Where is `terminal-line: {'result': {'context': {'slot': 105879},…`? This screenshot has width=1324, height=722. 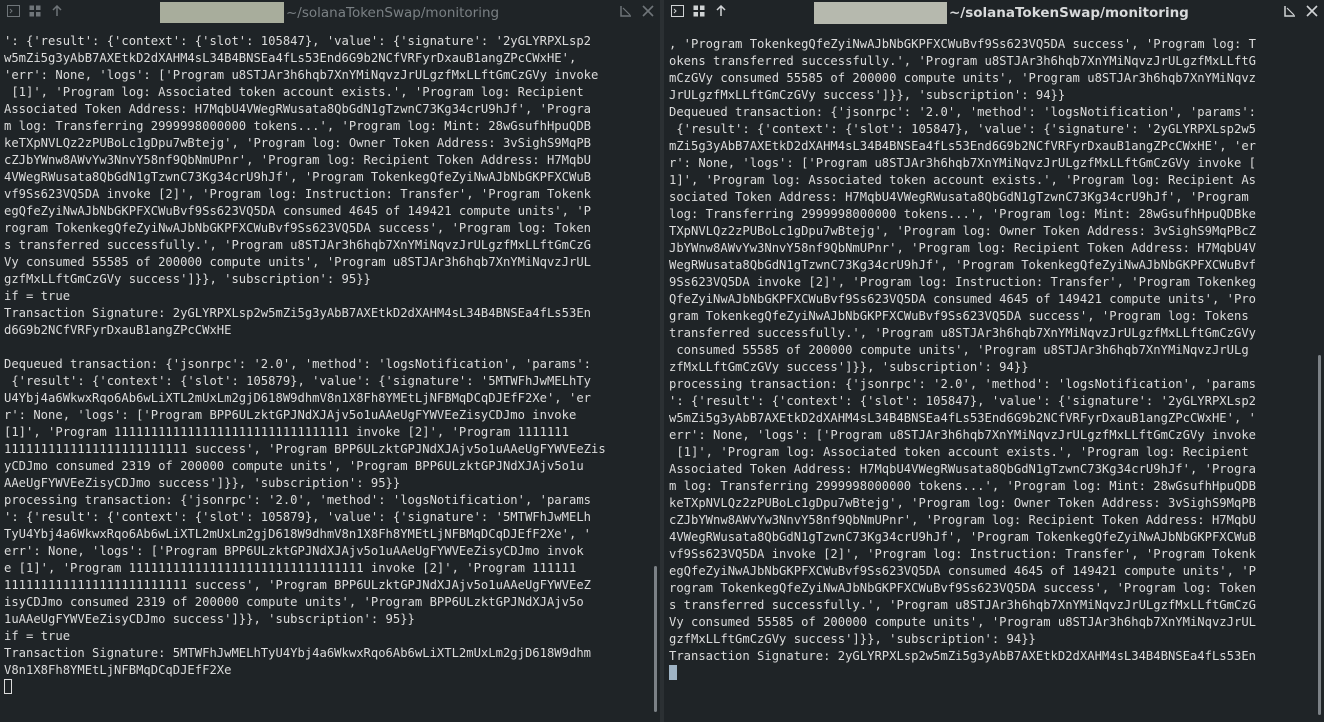 terminal-line: {'result': {'context': {'slot': 105879},… is located at coordinates (297, 381).